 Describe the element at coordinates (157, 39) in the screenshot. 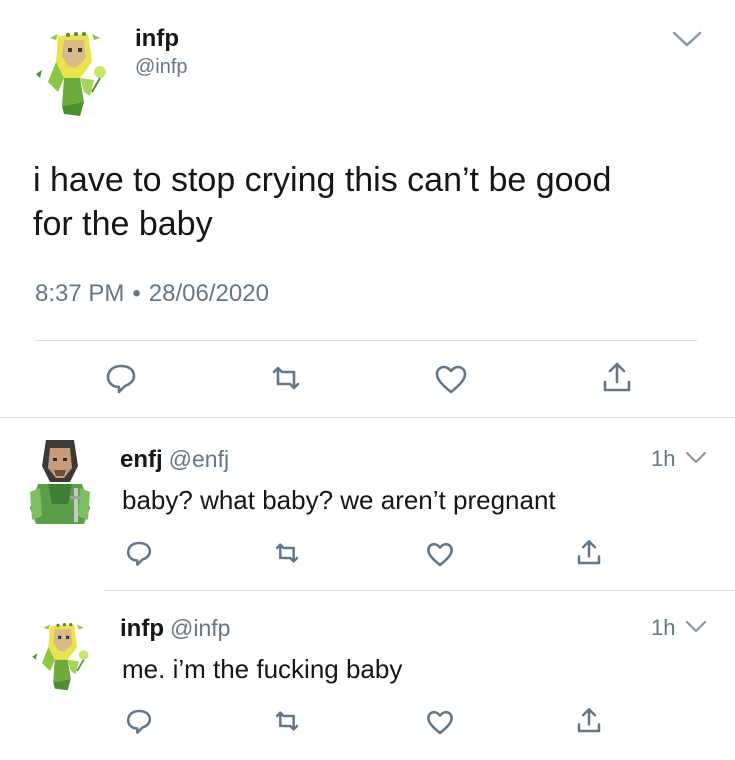

I see `author-name: infp` at that location.